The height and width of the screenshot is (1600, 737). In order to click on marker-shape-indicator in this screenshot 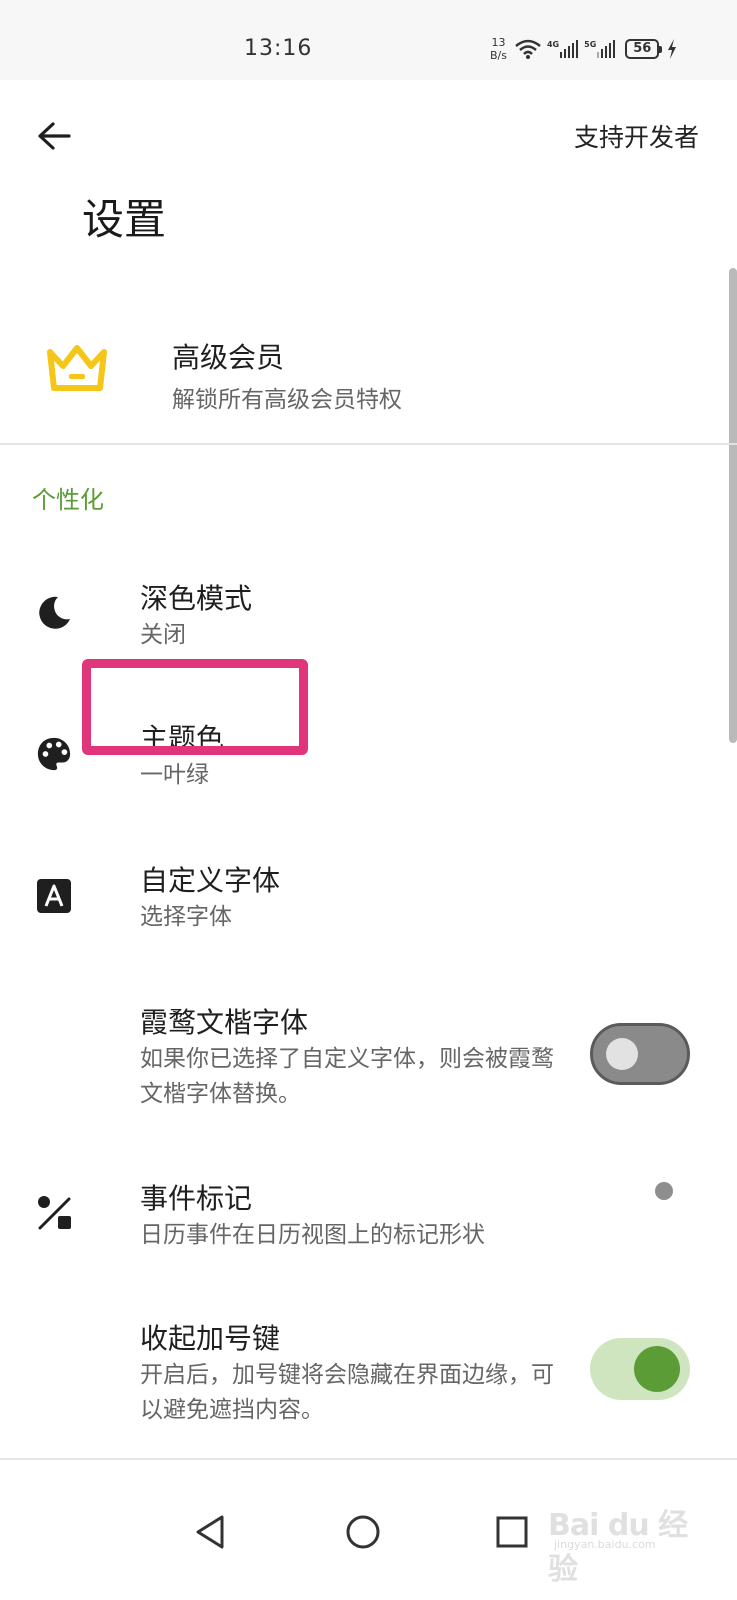, I will do `click(664, 1191)`.